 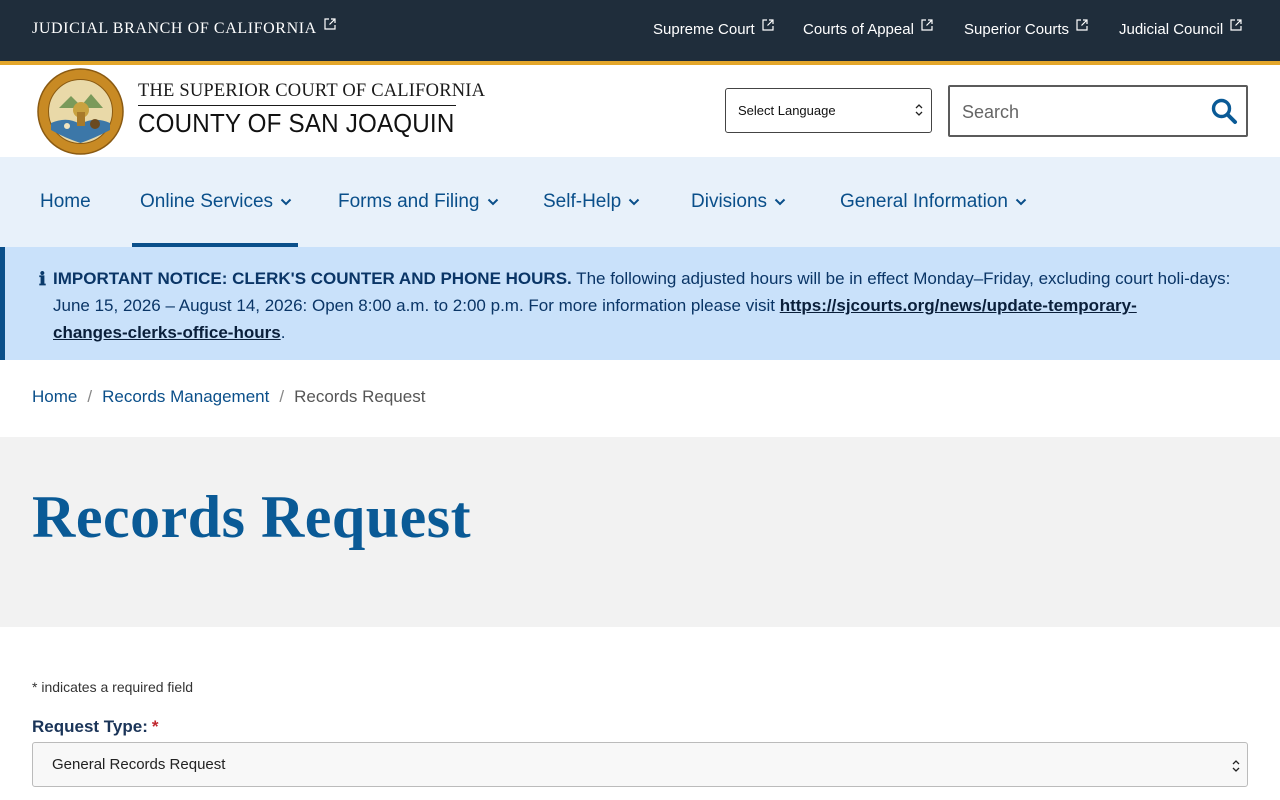 What do you see at coordinates (312, 91) in the screenshot?
I see `court-name-line1: THE SUPERIOR COURT OF CALIFORNIA` at bounding box center [312, 91].